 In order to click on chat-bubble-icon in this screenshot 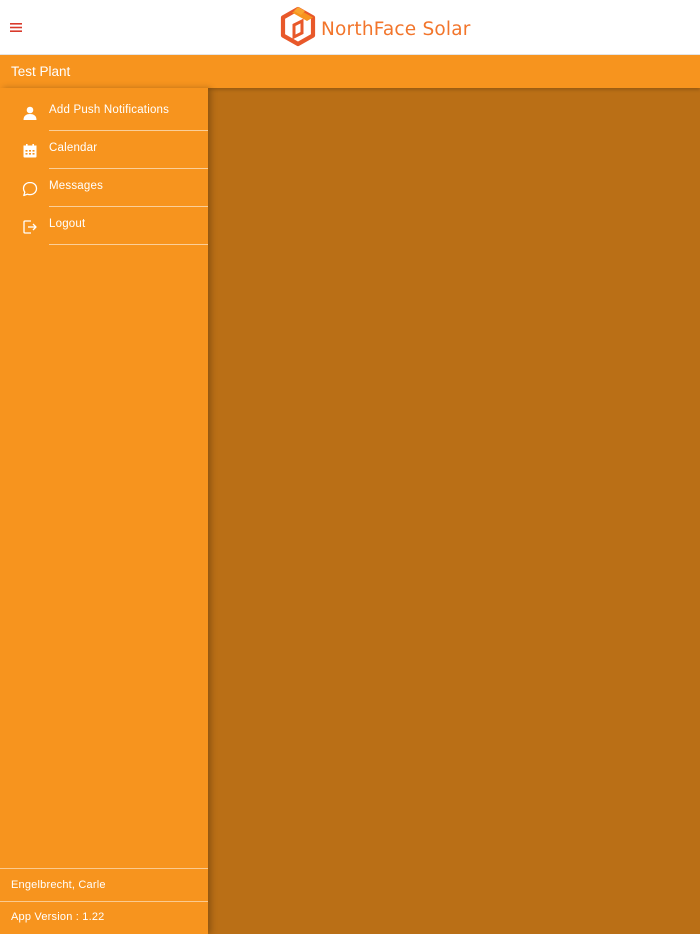, I will do `click(30, 189)`.